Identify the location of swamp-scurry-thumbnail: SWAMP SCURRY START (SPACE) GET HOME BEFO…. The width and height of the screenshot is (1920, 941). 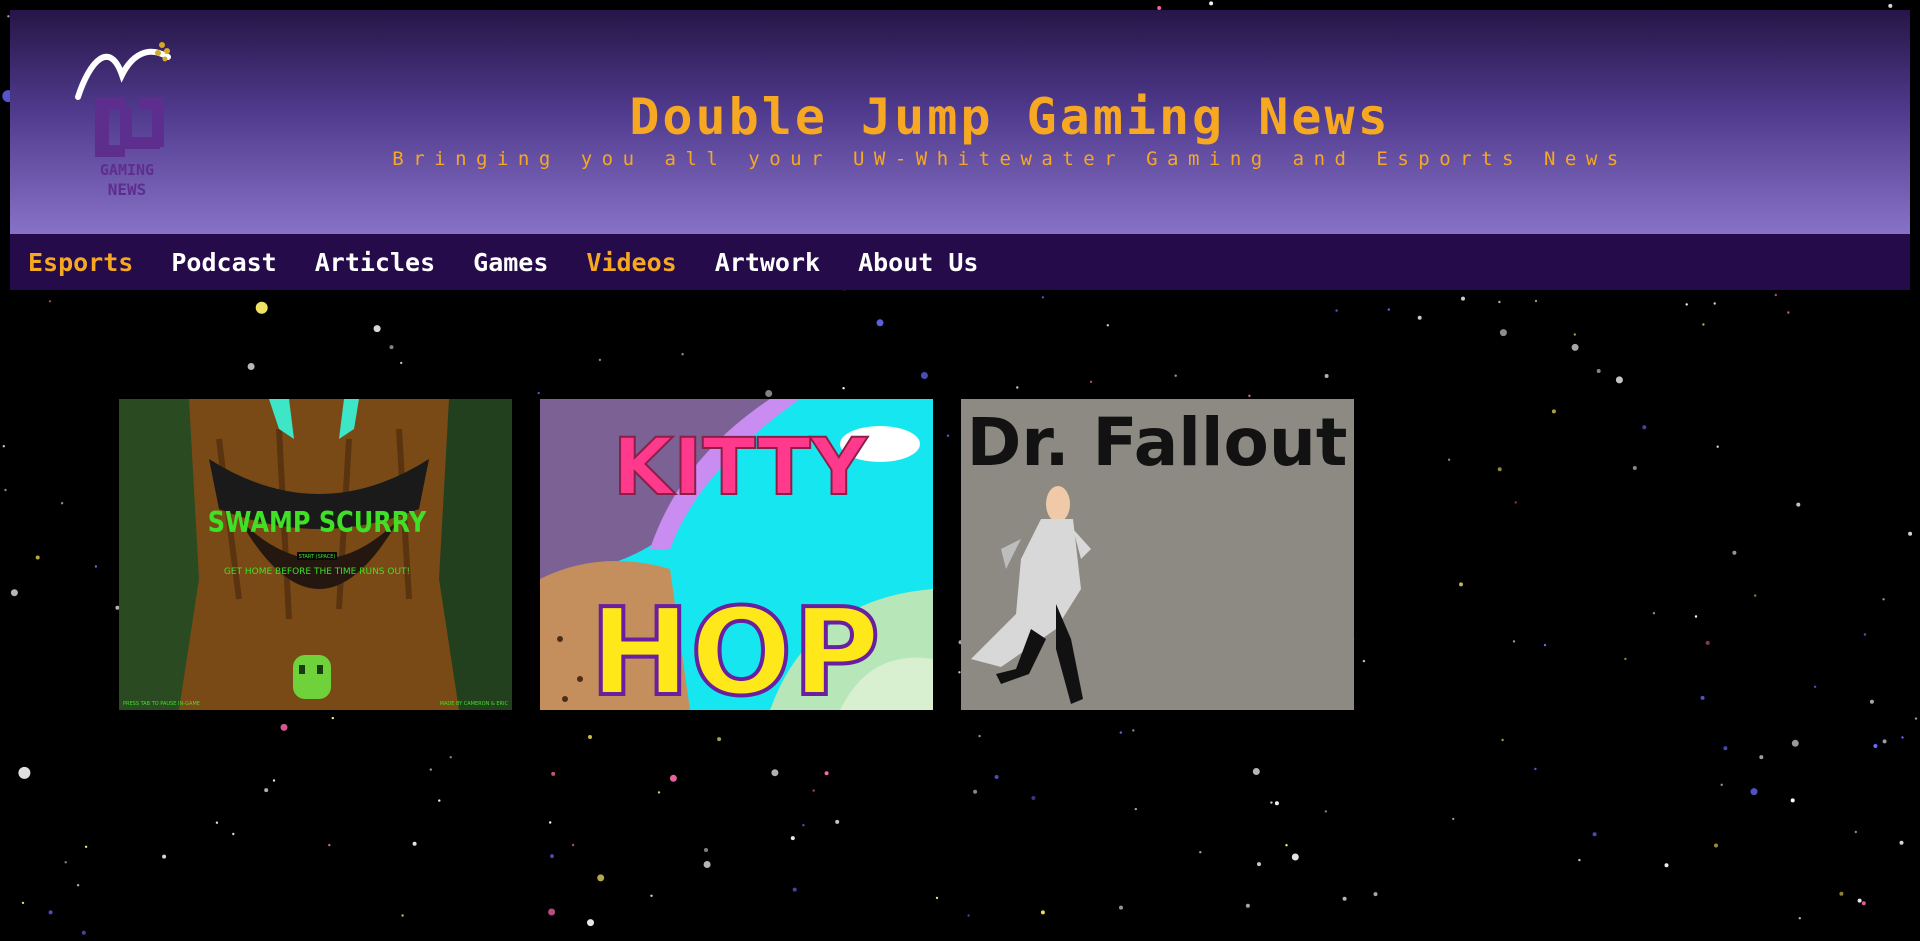
(315, 554).